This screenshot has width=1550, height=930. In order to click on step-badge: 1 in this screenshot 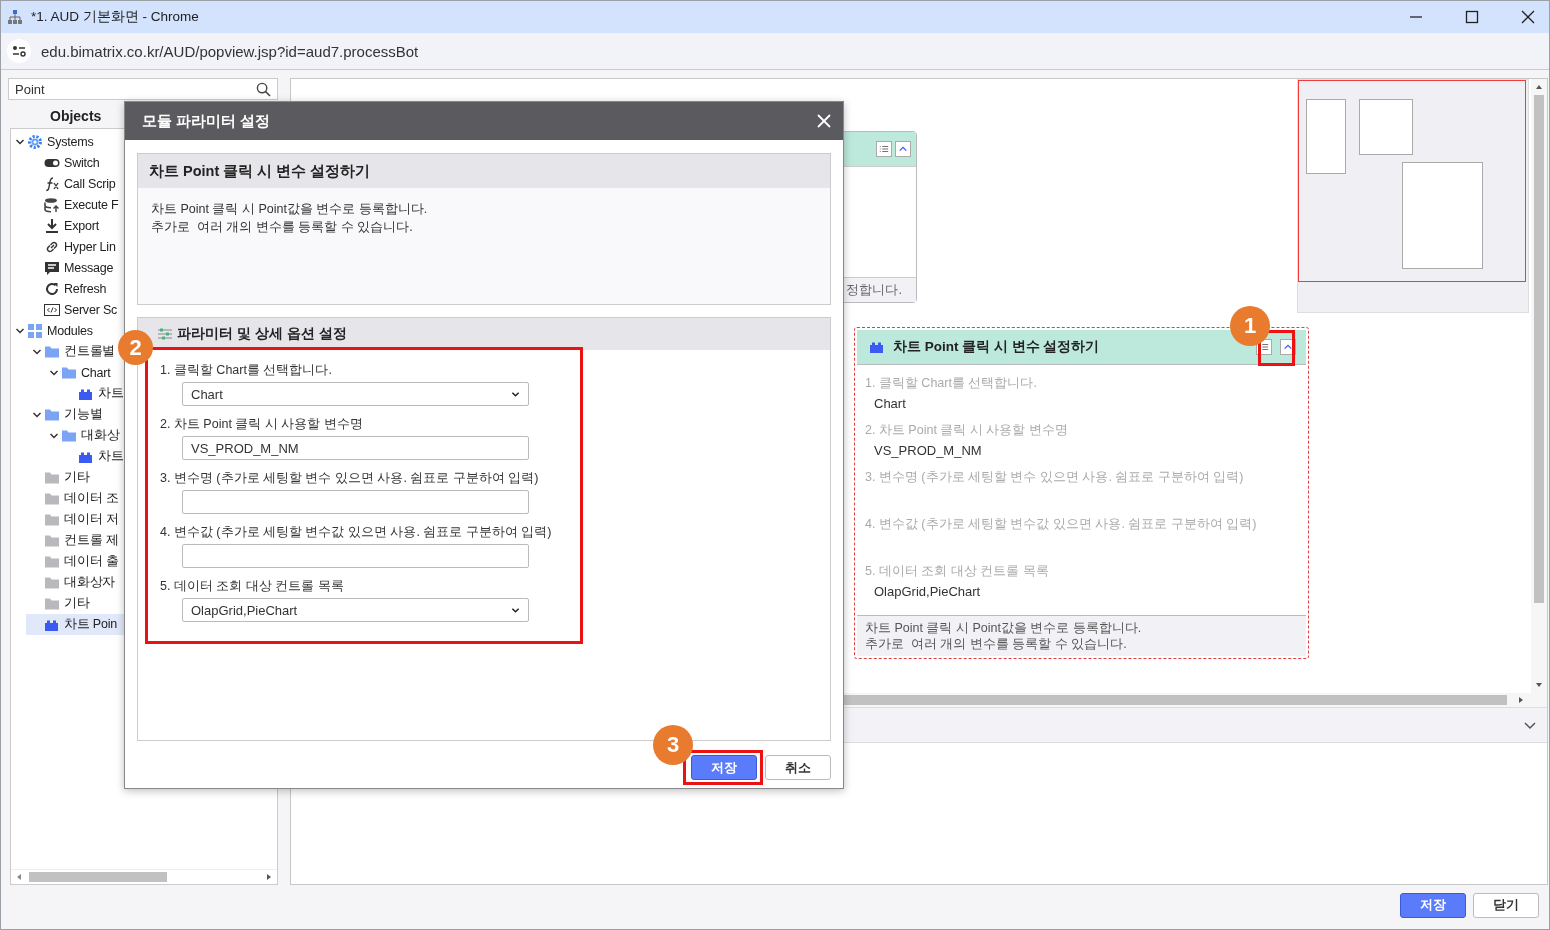, I will do `click(1250, 326)`.